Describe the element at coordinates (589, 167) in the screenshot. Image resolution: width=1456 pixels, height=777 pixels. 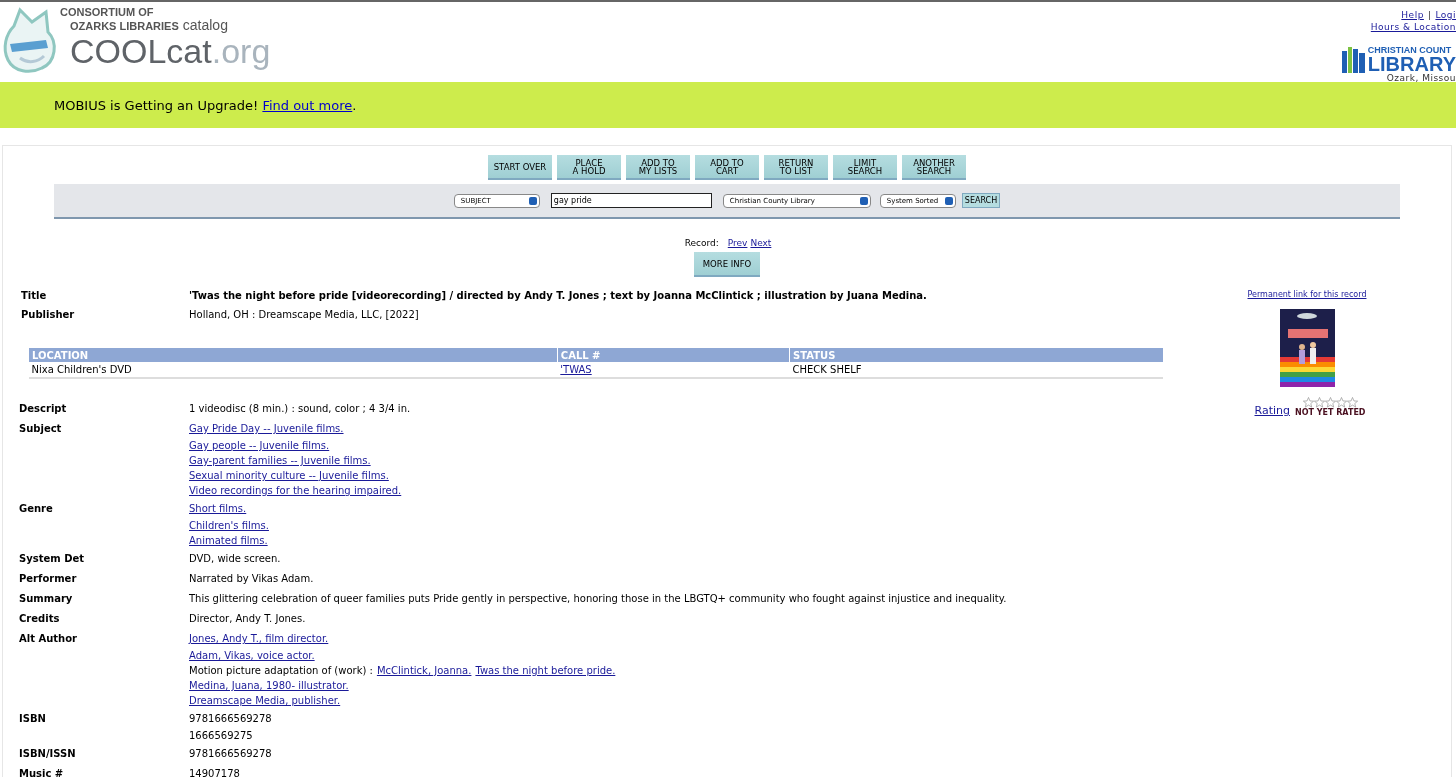
I see `toolbar-button: PLACE A HOLD` at that location.